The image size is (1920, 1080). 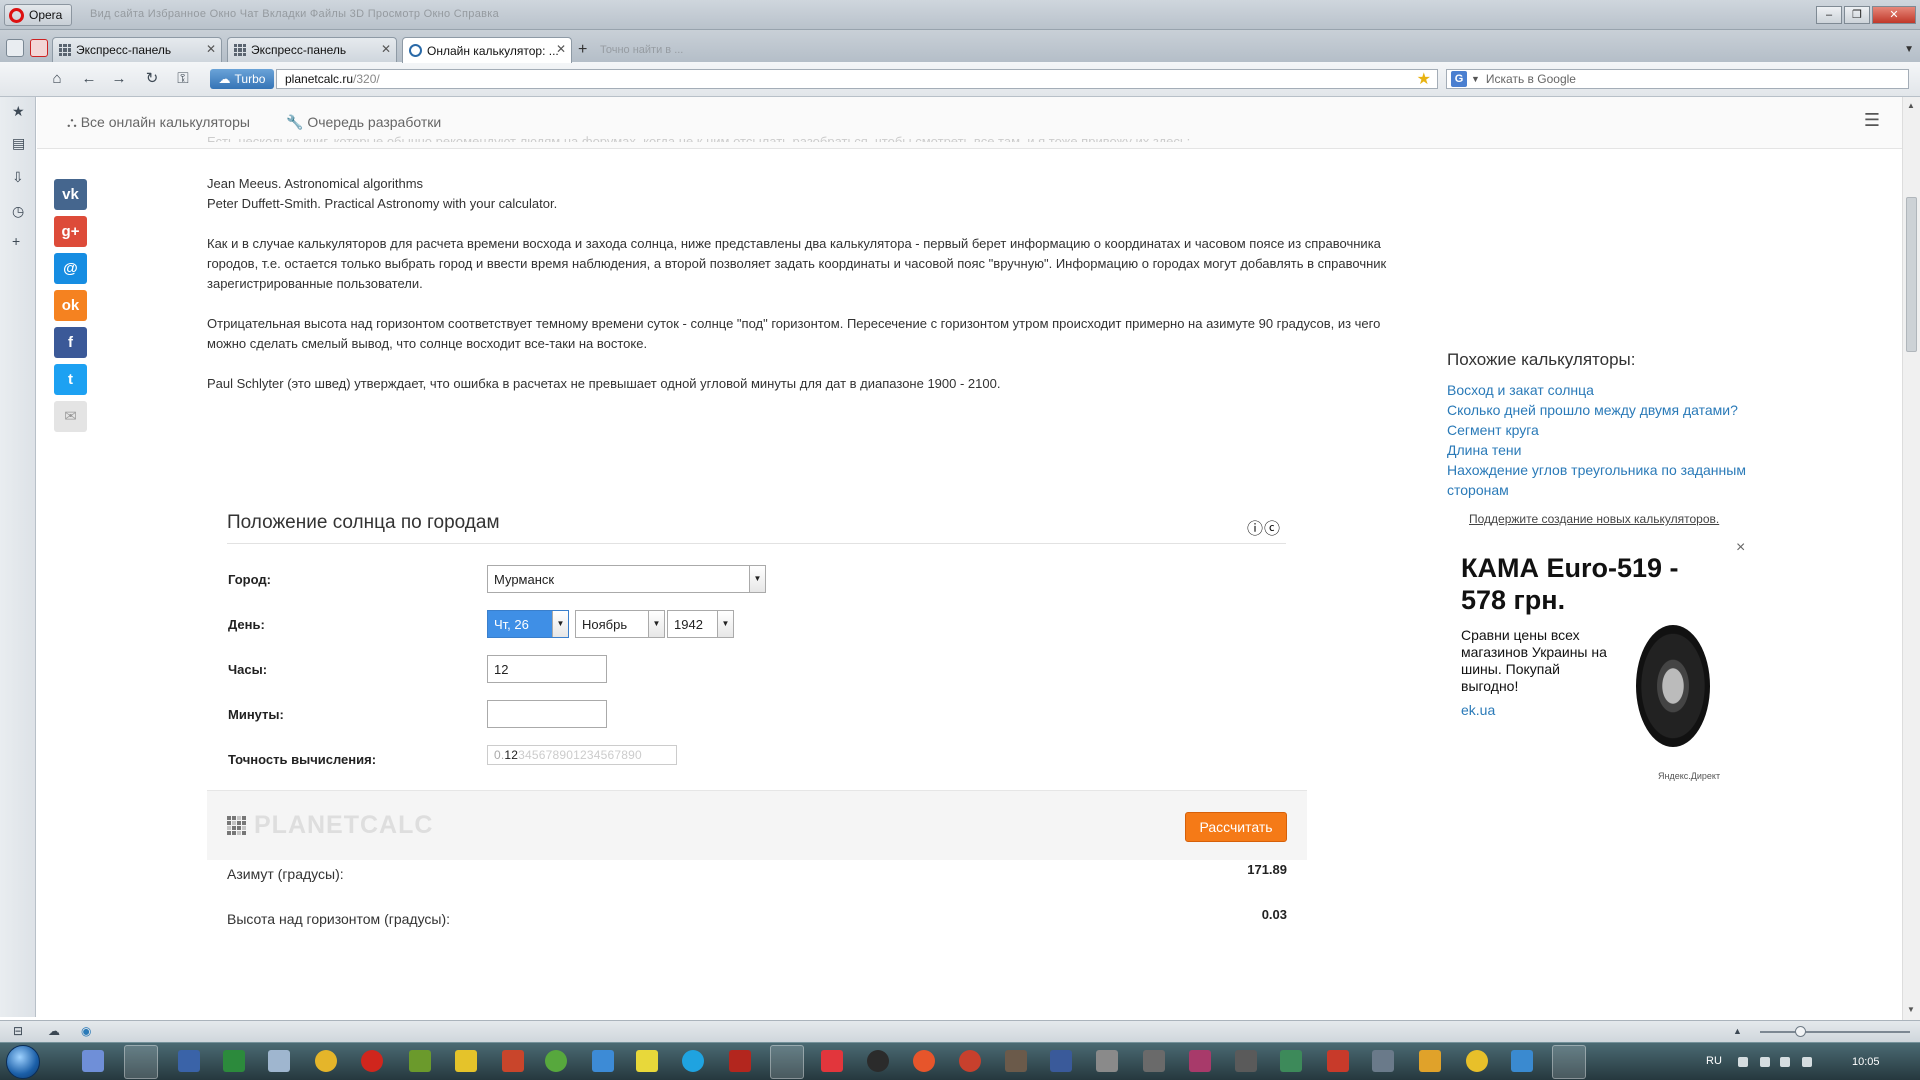 I want to click on tab-speed-dial-2: Экспресс-панель ✕, so click(x=312, y=49).